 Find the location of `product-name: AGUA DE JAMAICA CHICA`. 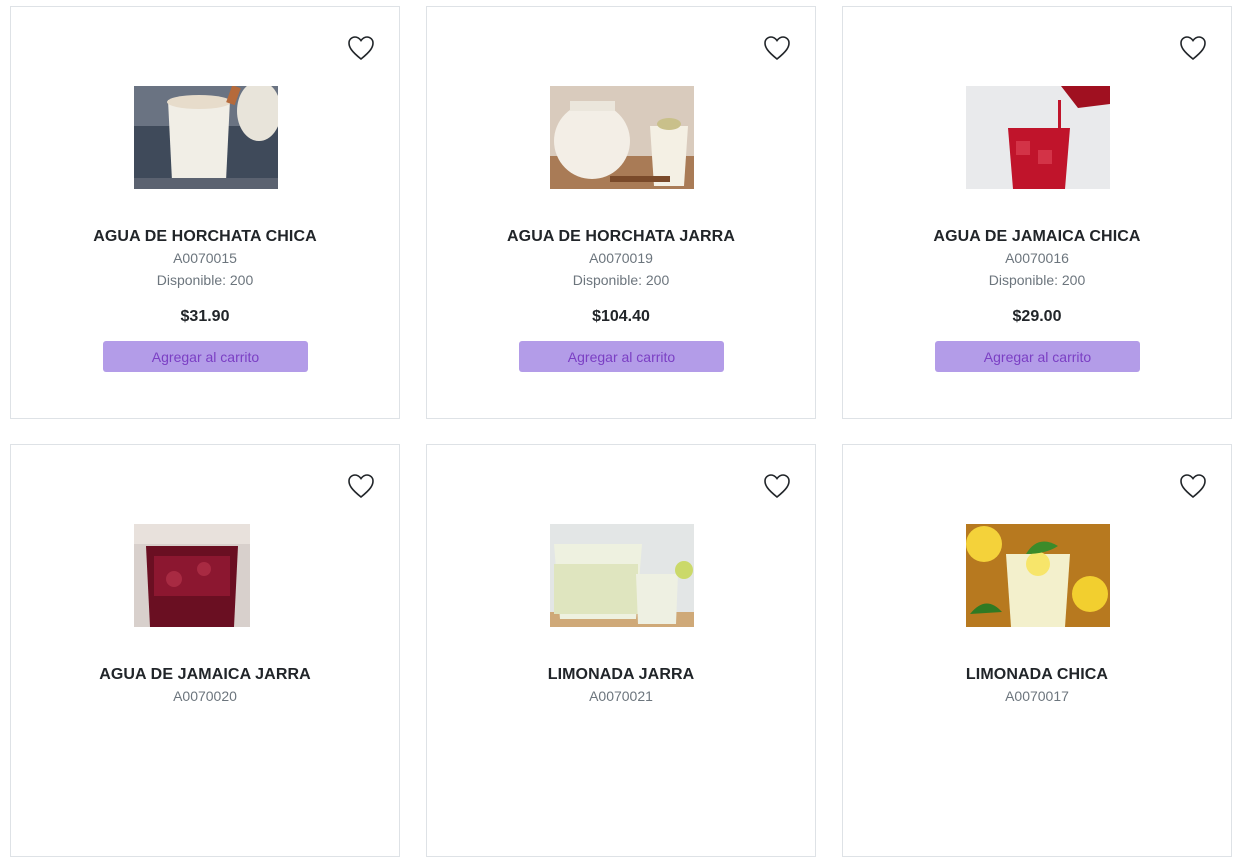

product-name: AGUA DE JAMAICA CHICA is located at coordinates (1037, 237).